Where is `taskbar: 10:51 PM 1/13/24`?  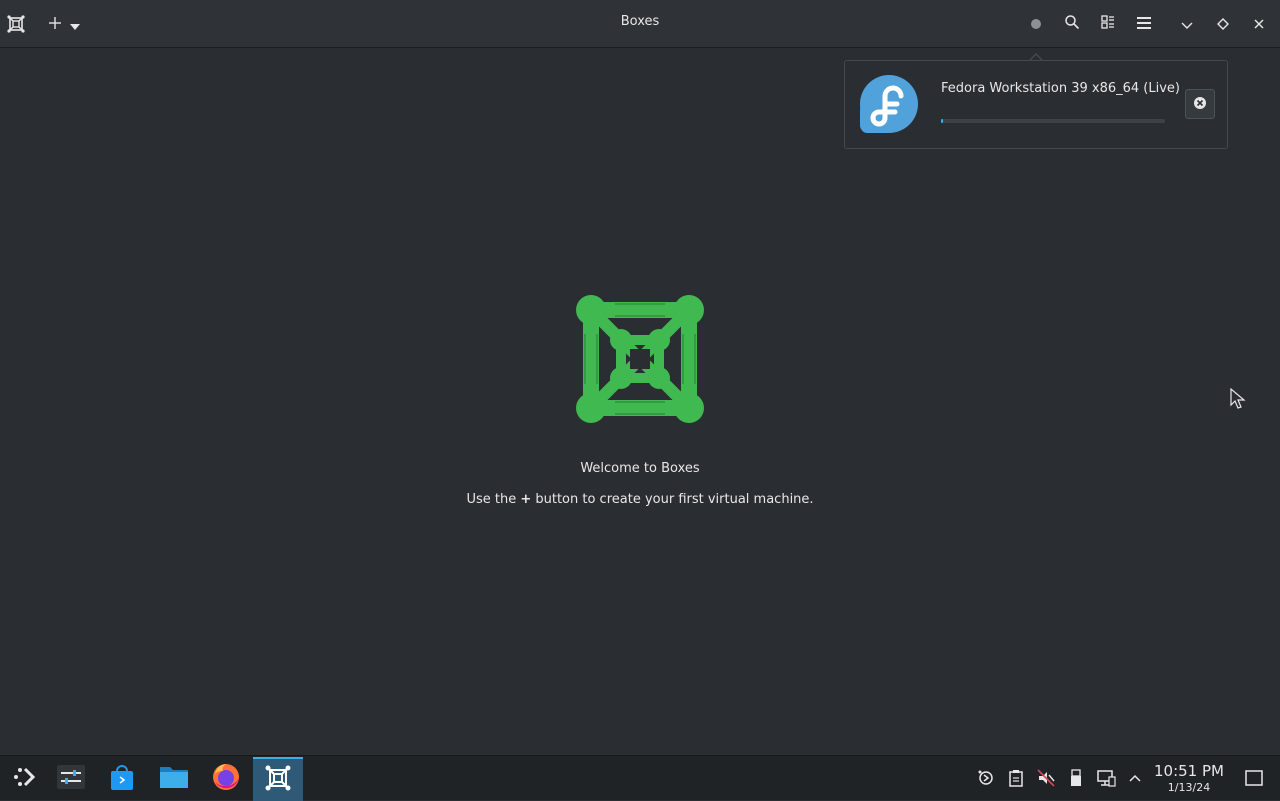 taskbar: 10:51 PM 1/13/24 is located at coordinates (640, 778).